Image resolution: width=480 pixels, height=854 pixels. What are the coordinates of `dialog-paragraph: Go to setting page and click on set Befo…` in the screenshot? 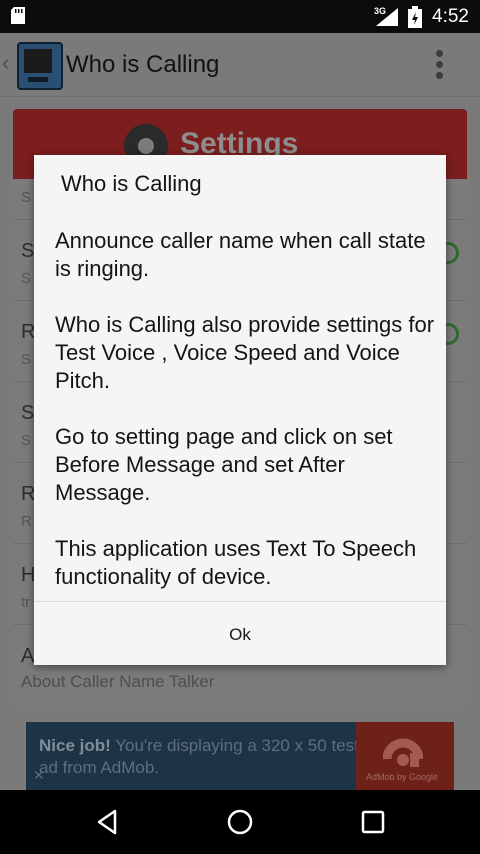 It's located at (224, 464).